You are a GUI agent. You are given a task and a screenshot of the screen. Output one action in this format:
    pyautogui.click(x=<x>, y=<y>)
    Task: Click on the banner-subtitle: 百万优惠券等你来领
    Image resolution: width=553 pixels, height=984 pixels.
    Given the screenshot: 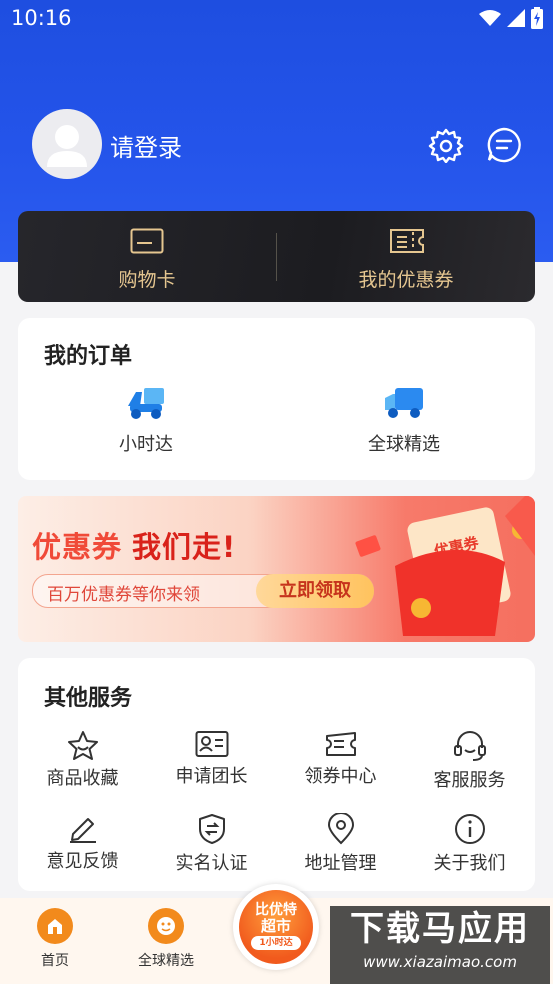 What is the action you would take?
    pyautogui.click(x=123, y=595)
    